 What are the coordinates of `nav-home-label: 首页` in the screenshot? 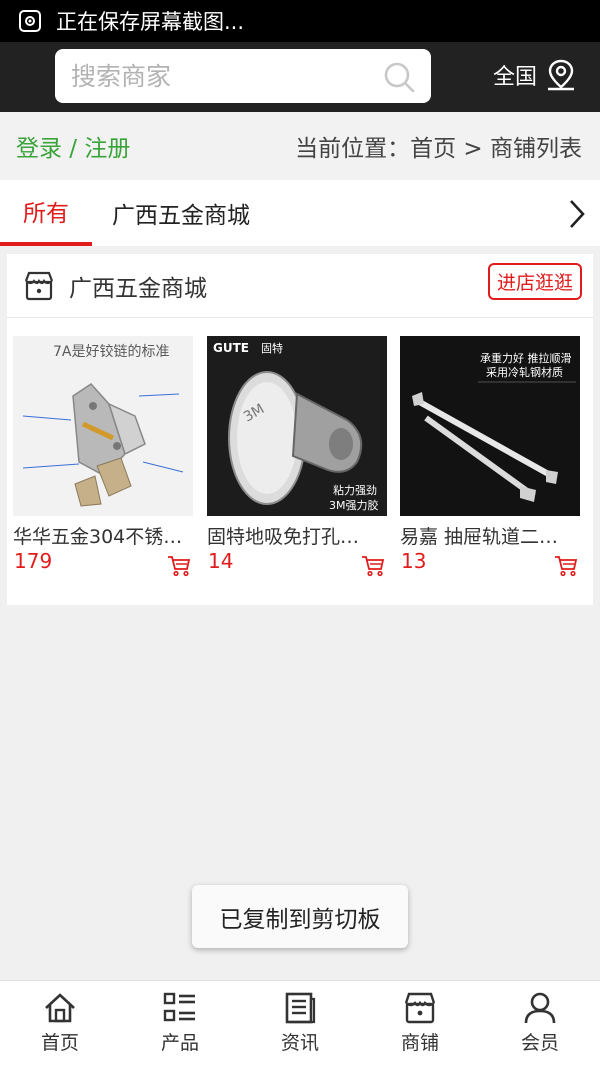 It's located at (59, 1043).